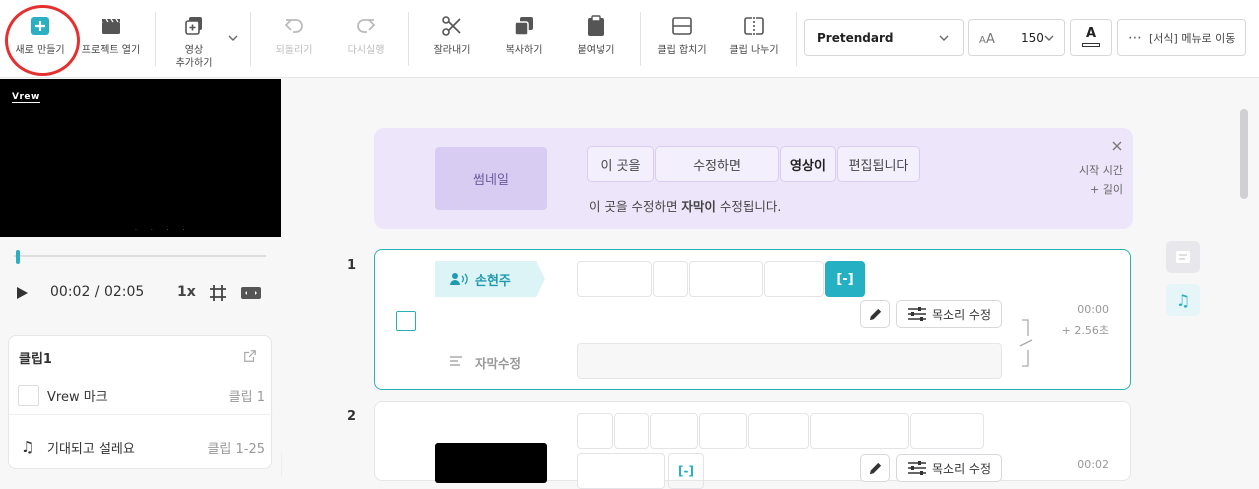  I want to click on clip-number: 2, so click(352, 416).